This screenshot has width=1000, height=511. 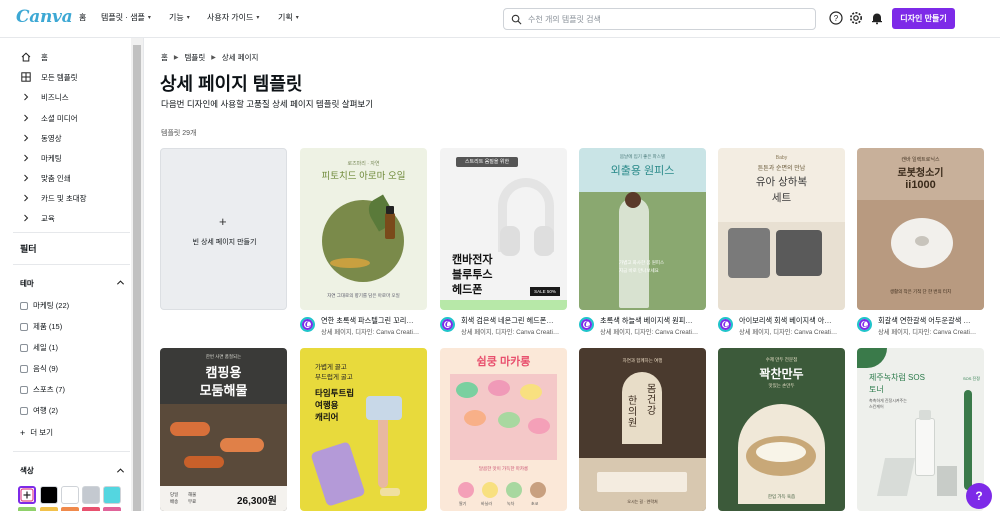 I want to click on bell-icon, so click(x=877, y=18).